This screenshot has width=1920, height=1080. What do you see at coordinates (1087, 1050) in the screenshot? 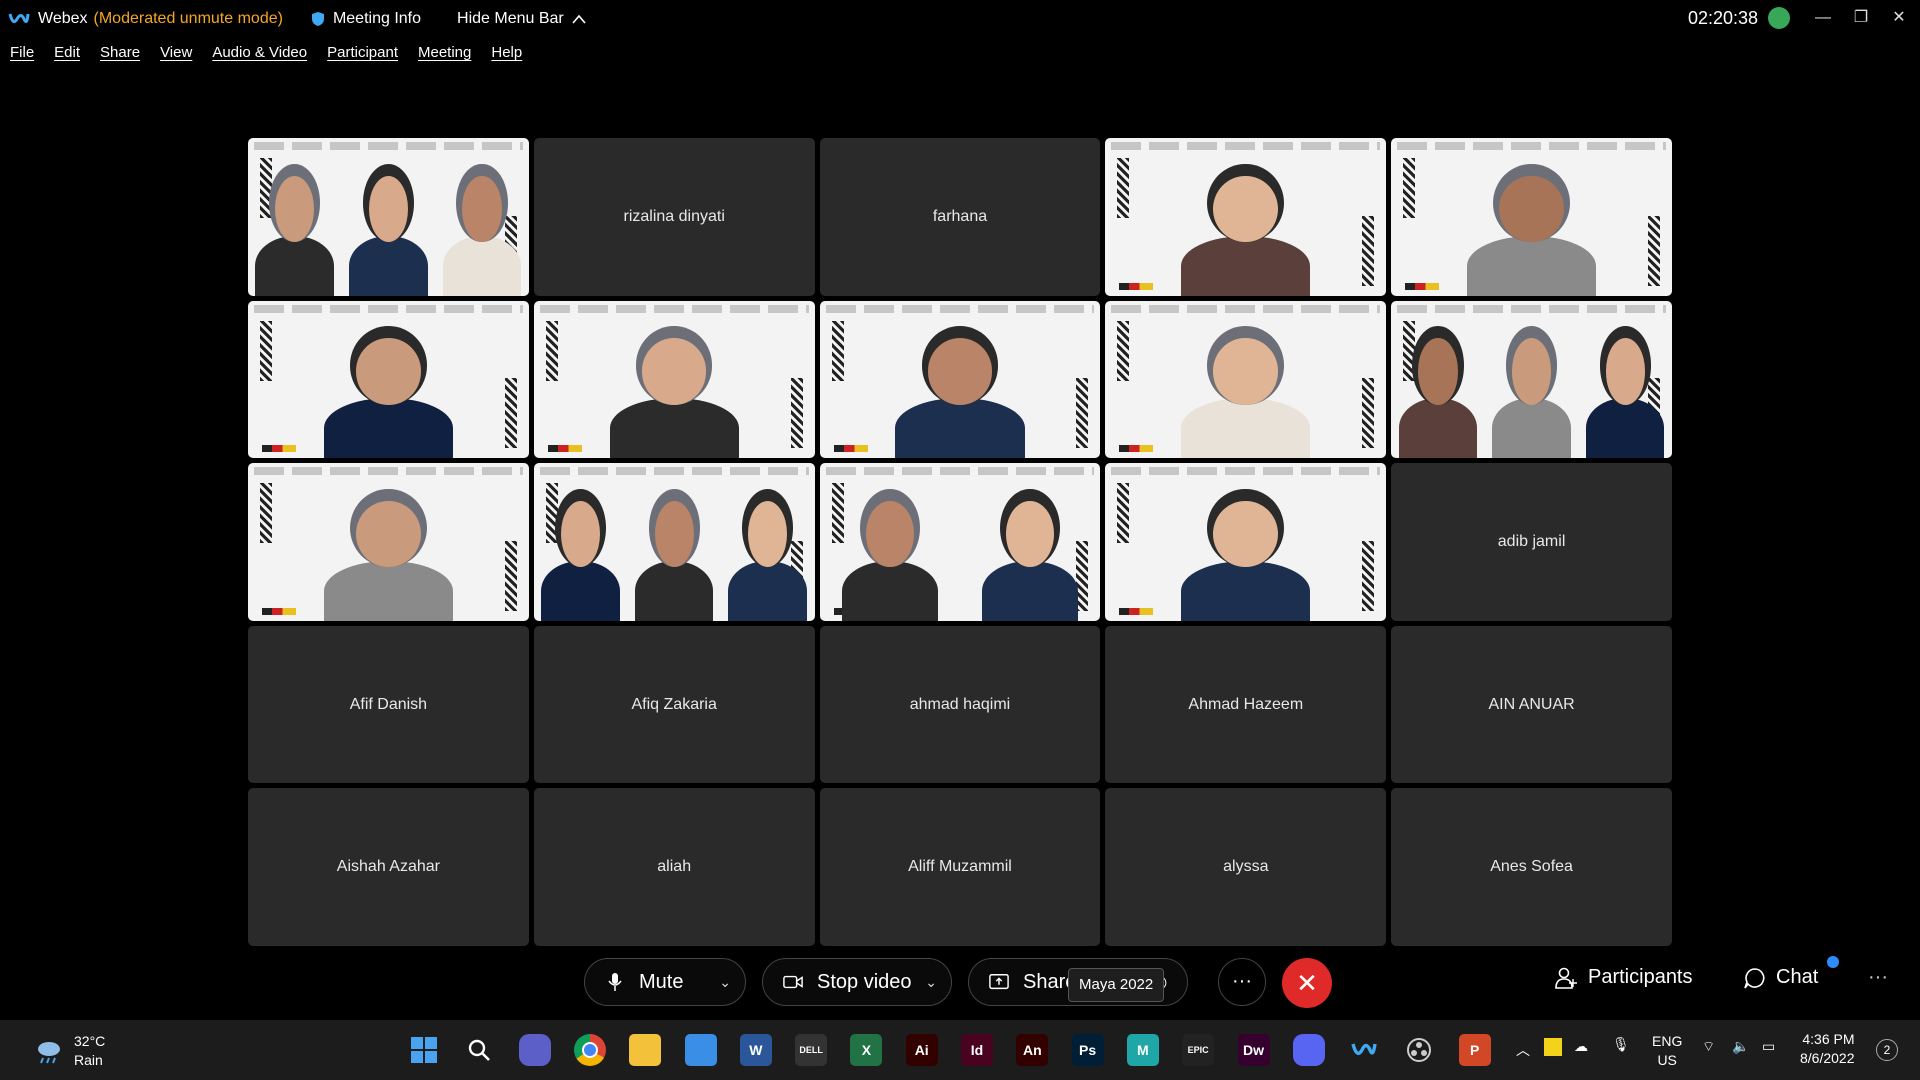
I see `photoshop-icon: Ps` at bounding box center [1087, 1050].